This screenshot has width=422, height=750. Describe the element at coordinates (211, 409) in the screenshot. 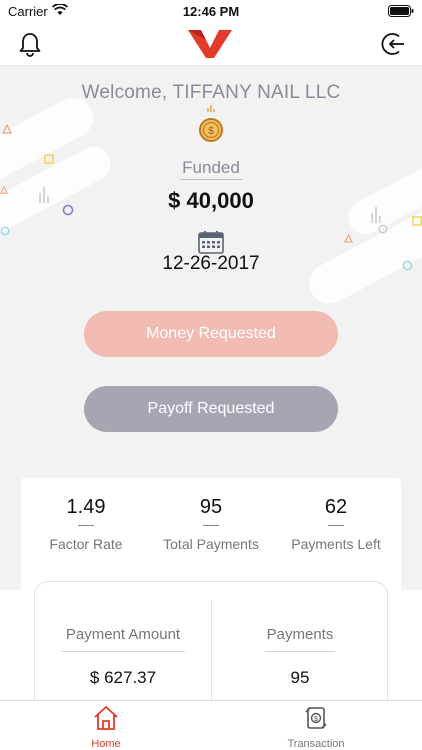

I see `payoff-requested-button: Payoff Requested` at that location.